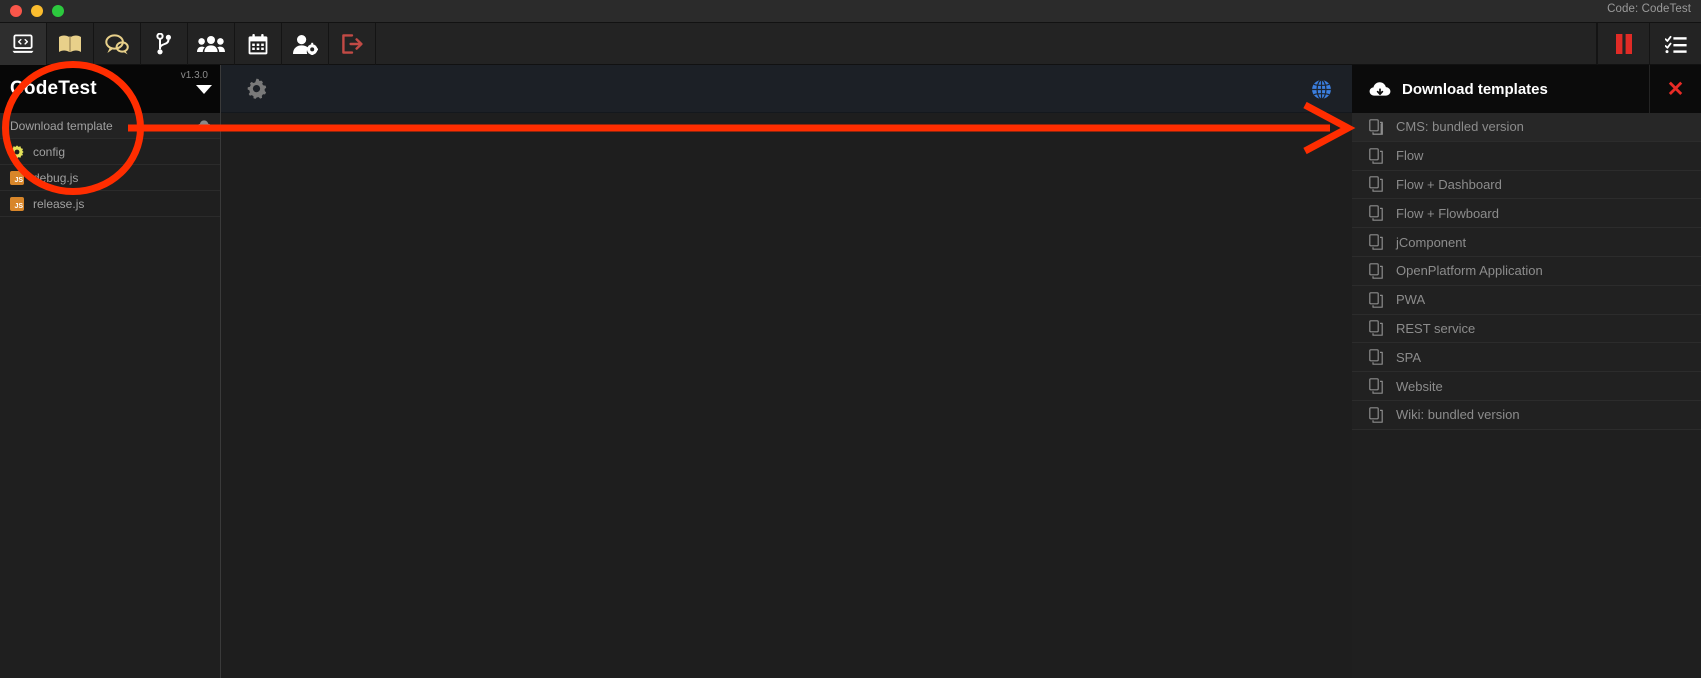 This screenshot has width=1701, height=678. I want to click on git-branch-icon, so click(164, 44).